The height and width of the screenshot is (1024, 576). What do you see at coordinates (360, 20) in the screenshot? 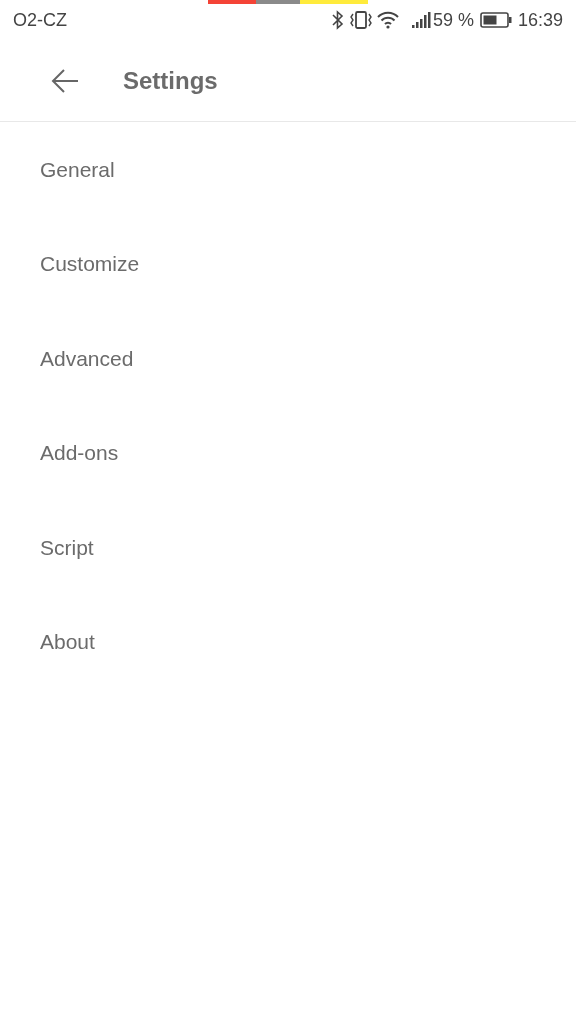
I see `vibrate-icon` at bounding box center [360, 20].